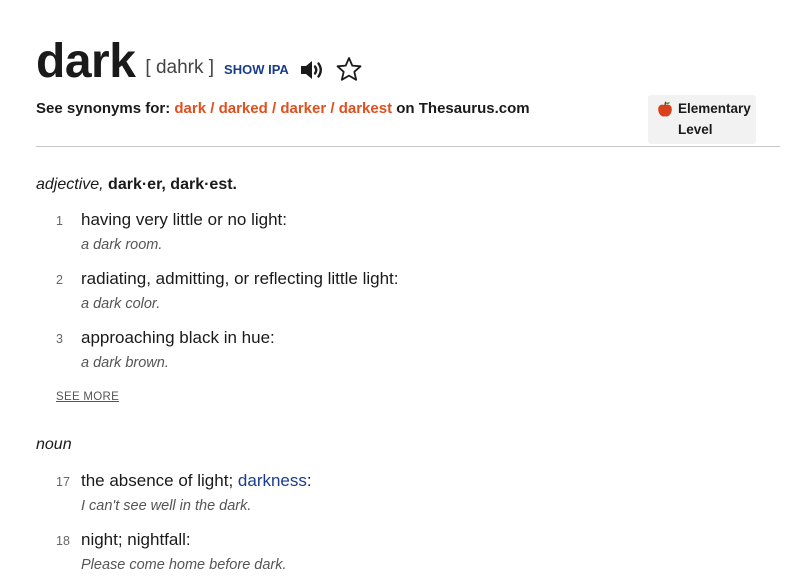 This screenshot has width=811, height=580. I want to click on definition-number: 2, so click(59, 280).